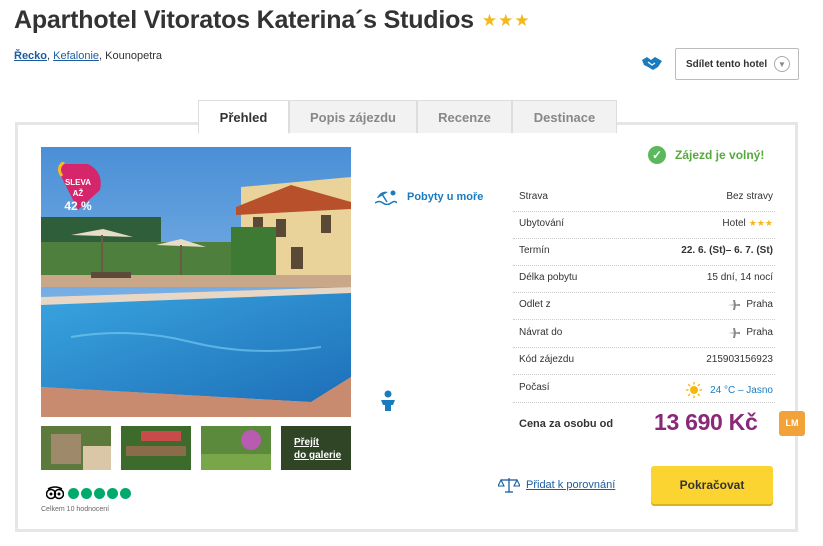  What do you see at coordinates (706, 422) in the screenshot?
I see `price-value: 13 690 Kč` at bounding box center [706, 422].